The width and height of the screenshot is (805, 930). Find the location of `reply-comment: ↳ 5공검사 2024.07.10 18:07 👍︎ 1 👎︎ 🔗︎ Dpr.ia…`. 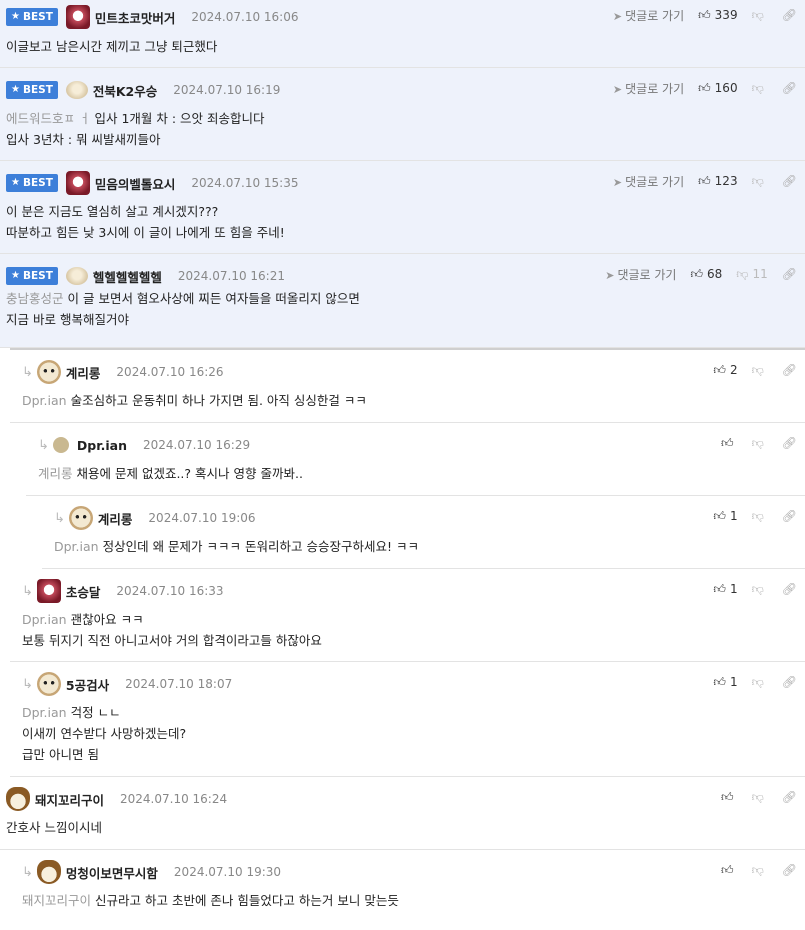

reply-comment: ↳ 5공검사 2024.07.10 18:07 👍︎ 1 👎︎ 🔗︎ Dpr.ia… is located at coordinates (407, 719).